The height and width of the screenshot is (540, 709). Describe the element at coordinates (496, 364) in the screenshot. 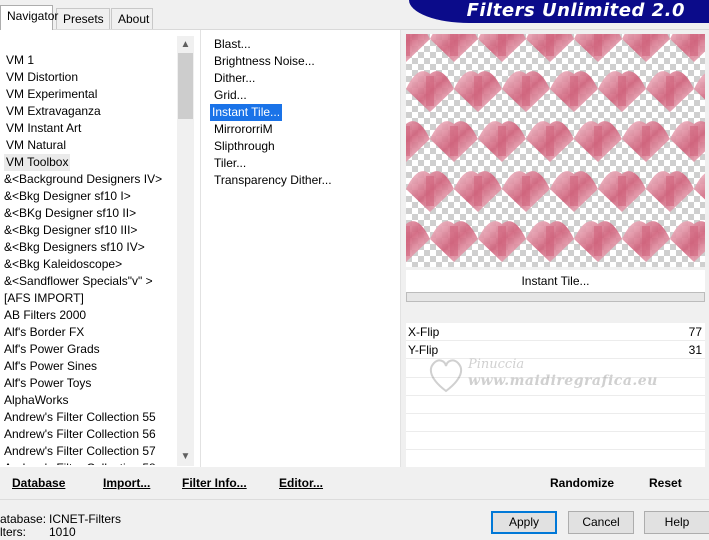

I see `watermark-line1: Pinuccia` at that location.